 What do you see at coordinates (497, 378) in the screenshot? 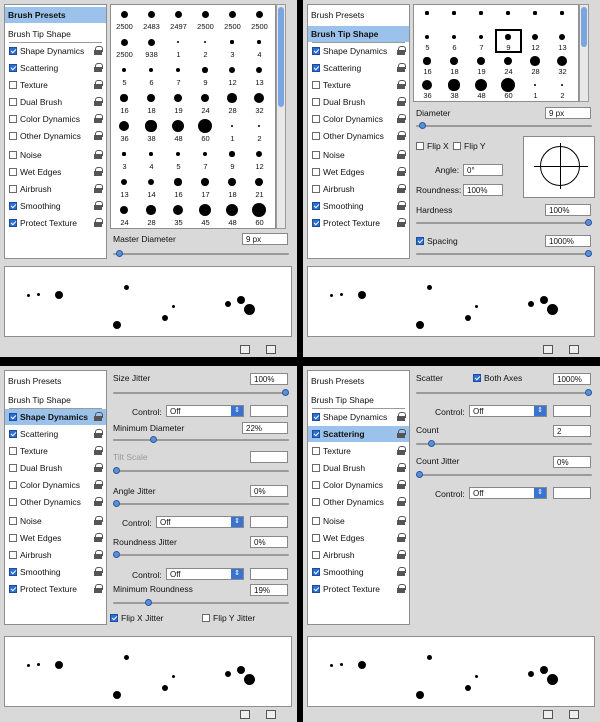
I see `both-axes-checkbox: Both Axes` at bounding box center [497, 378].